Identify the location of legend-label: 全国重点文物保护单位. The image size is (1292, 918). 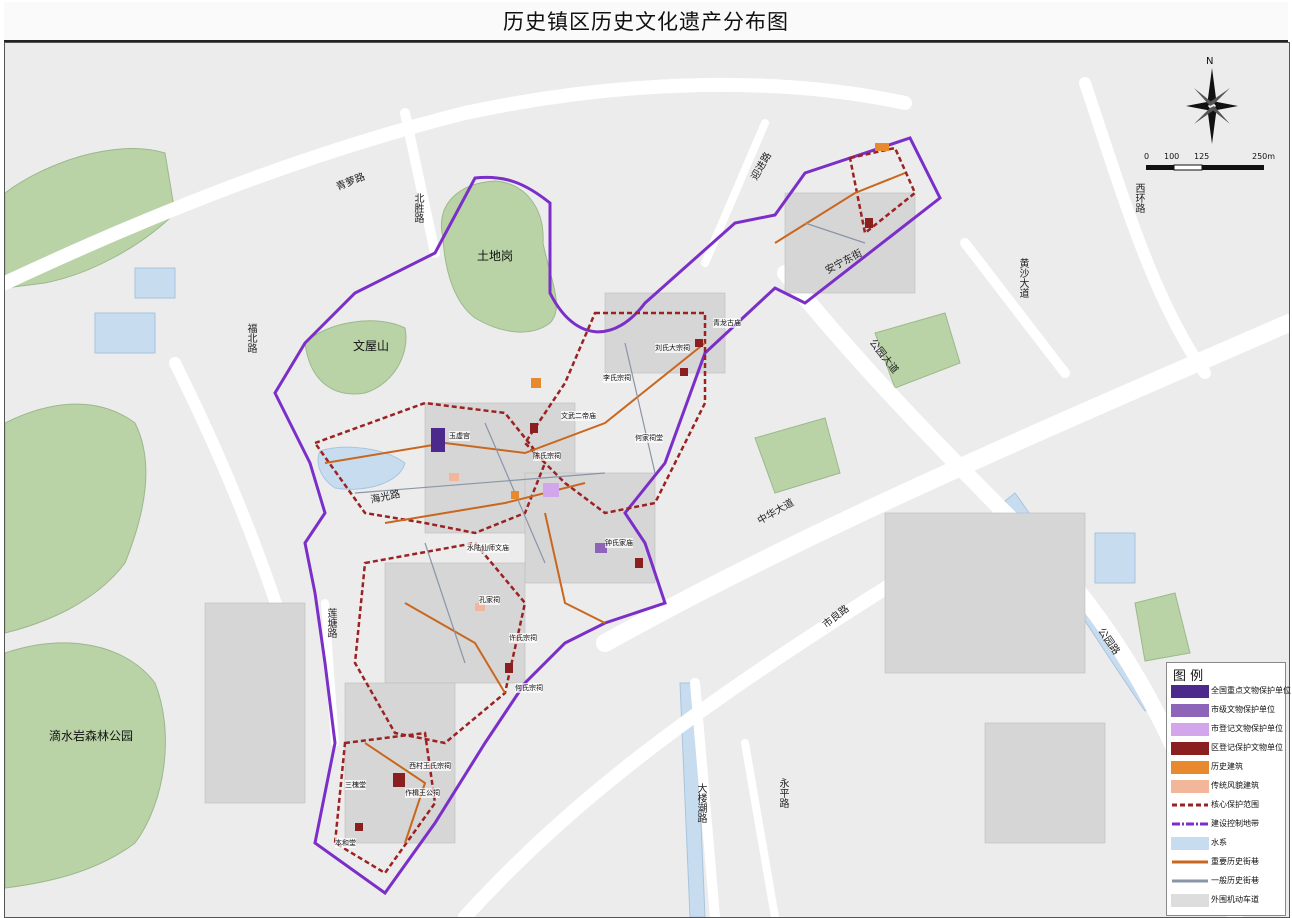
(1251, 690).